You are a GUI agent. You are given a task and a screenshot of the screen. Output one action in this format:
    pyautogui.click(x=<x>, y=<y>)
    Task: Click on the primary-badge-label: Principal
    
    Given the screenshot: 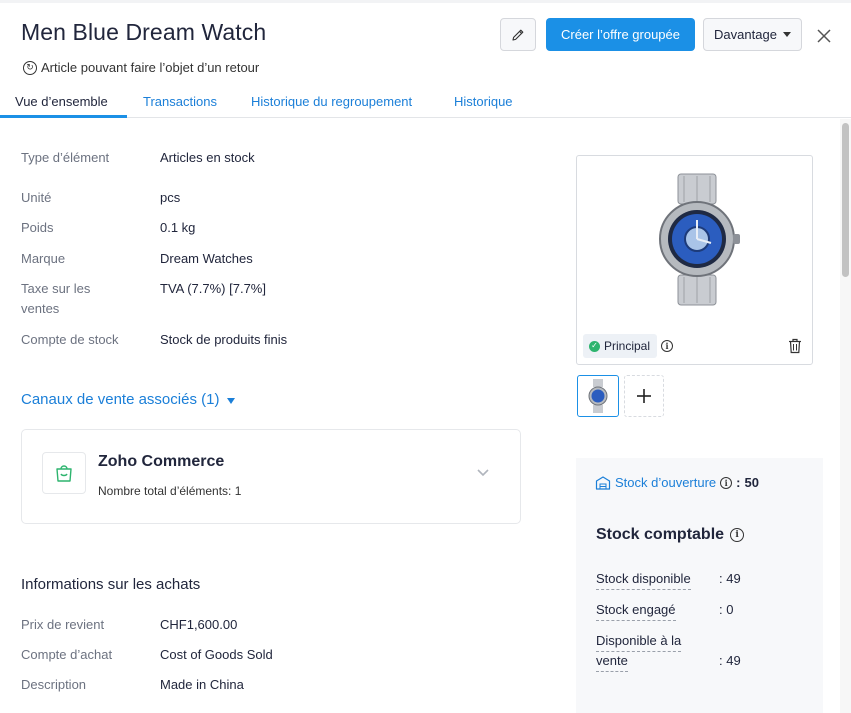 What is the action you would take?
    pyautogui.click(x=627, y=346)
    